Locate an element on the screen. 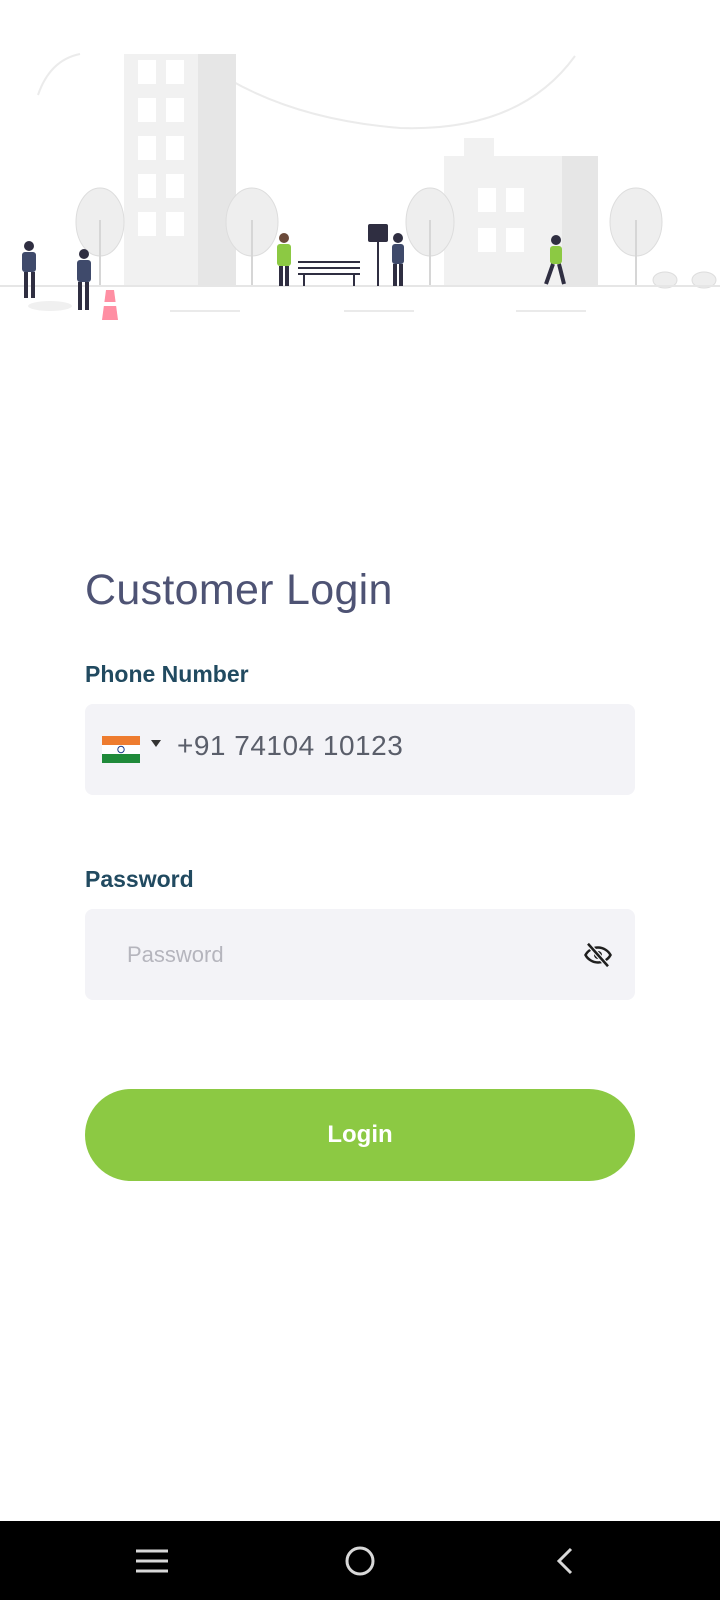 This screenshot has width=720, height=1600. eye-off-icon is located at coordinates (598, 955).